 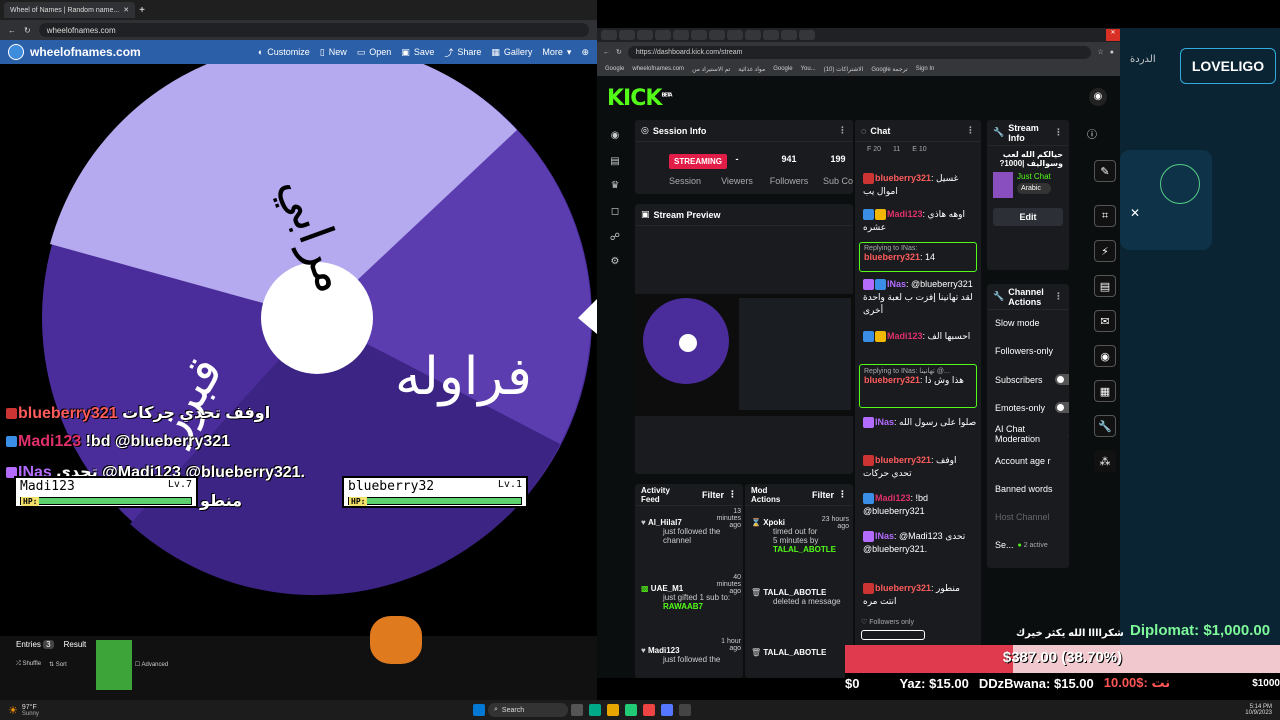 What do you see at coordinates (631, 710) in the screenshot?
I see `chrome-icon` at bounding box center [631, 710].